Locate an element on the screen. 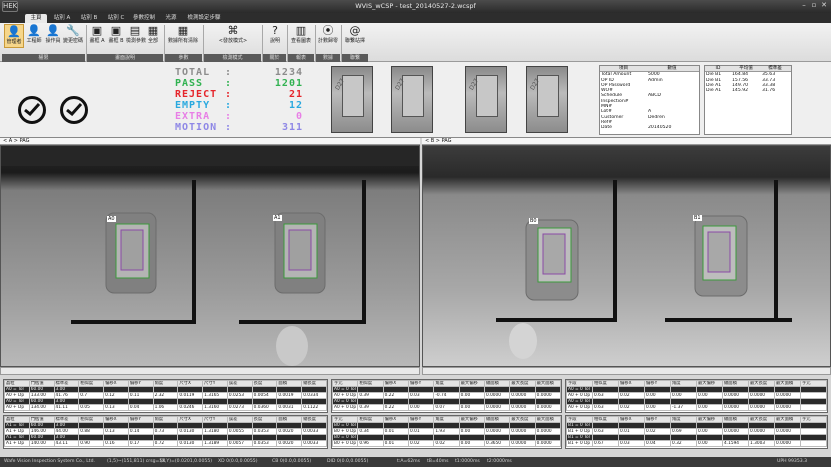  all-button: ▦ 全部 is located at coordinates (153, 36).